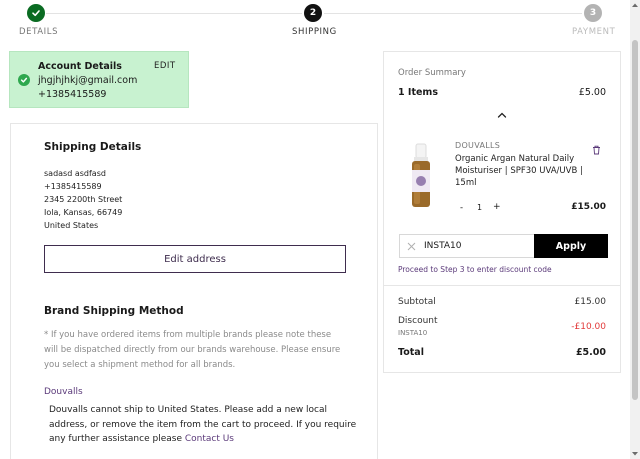  What do you see at coordinates (114, 311) in the screenshot?
I see `brand-shipping-title: Brand Shipping Method` at bounding box center [114, 311].